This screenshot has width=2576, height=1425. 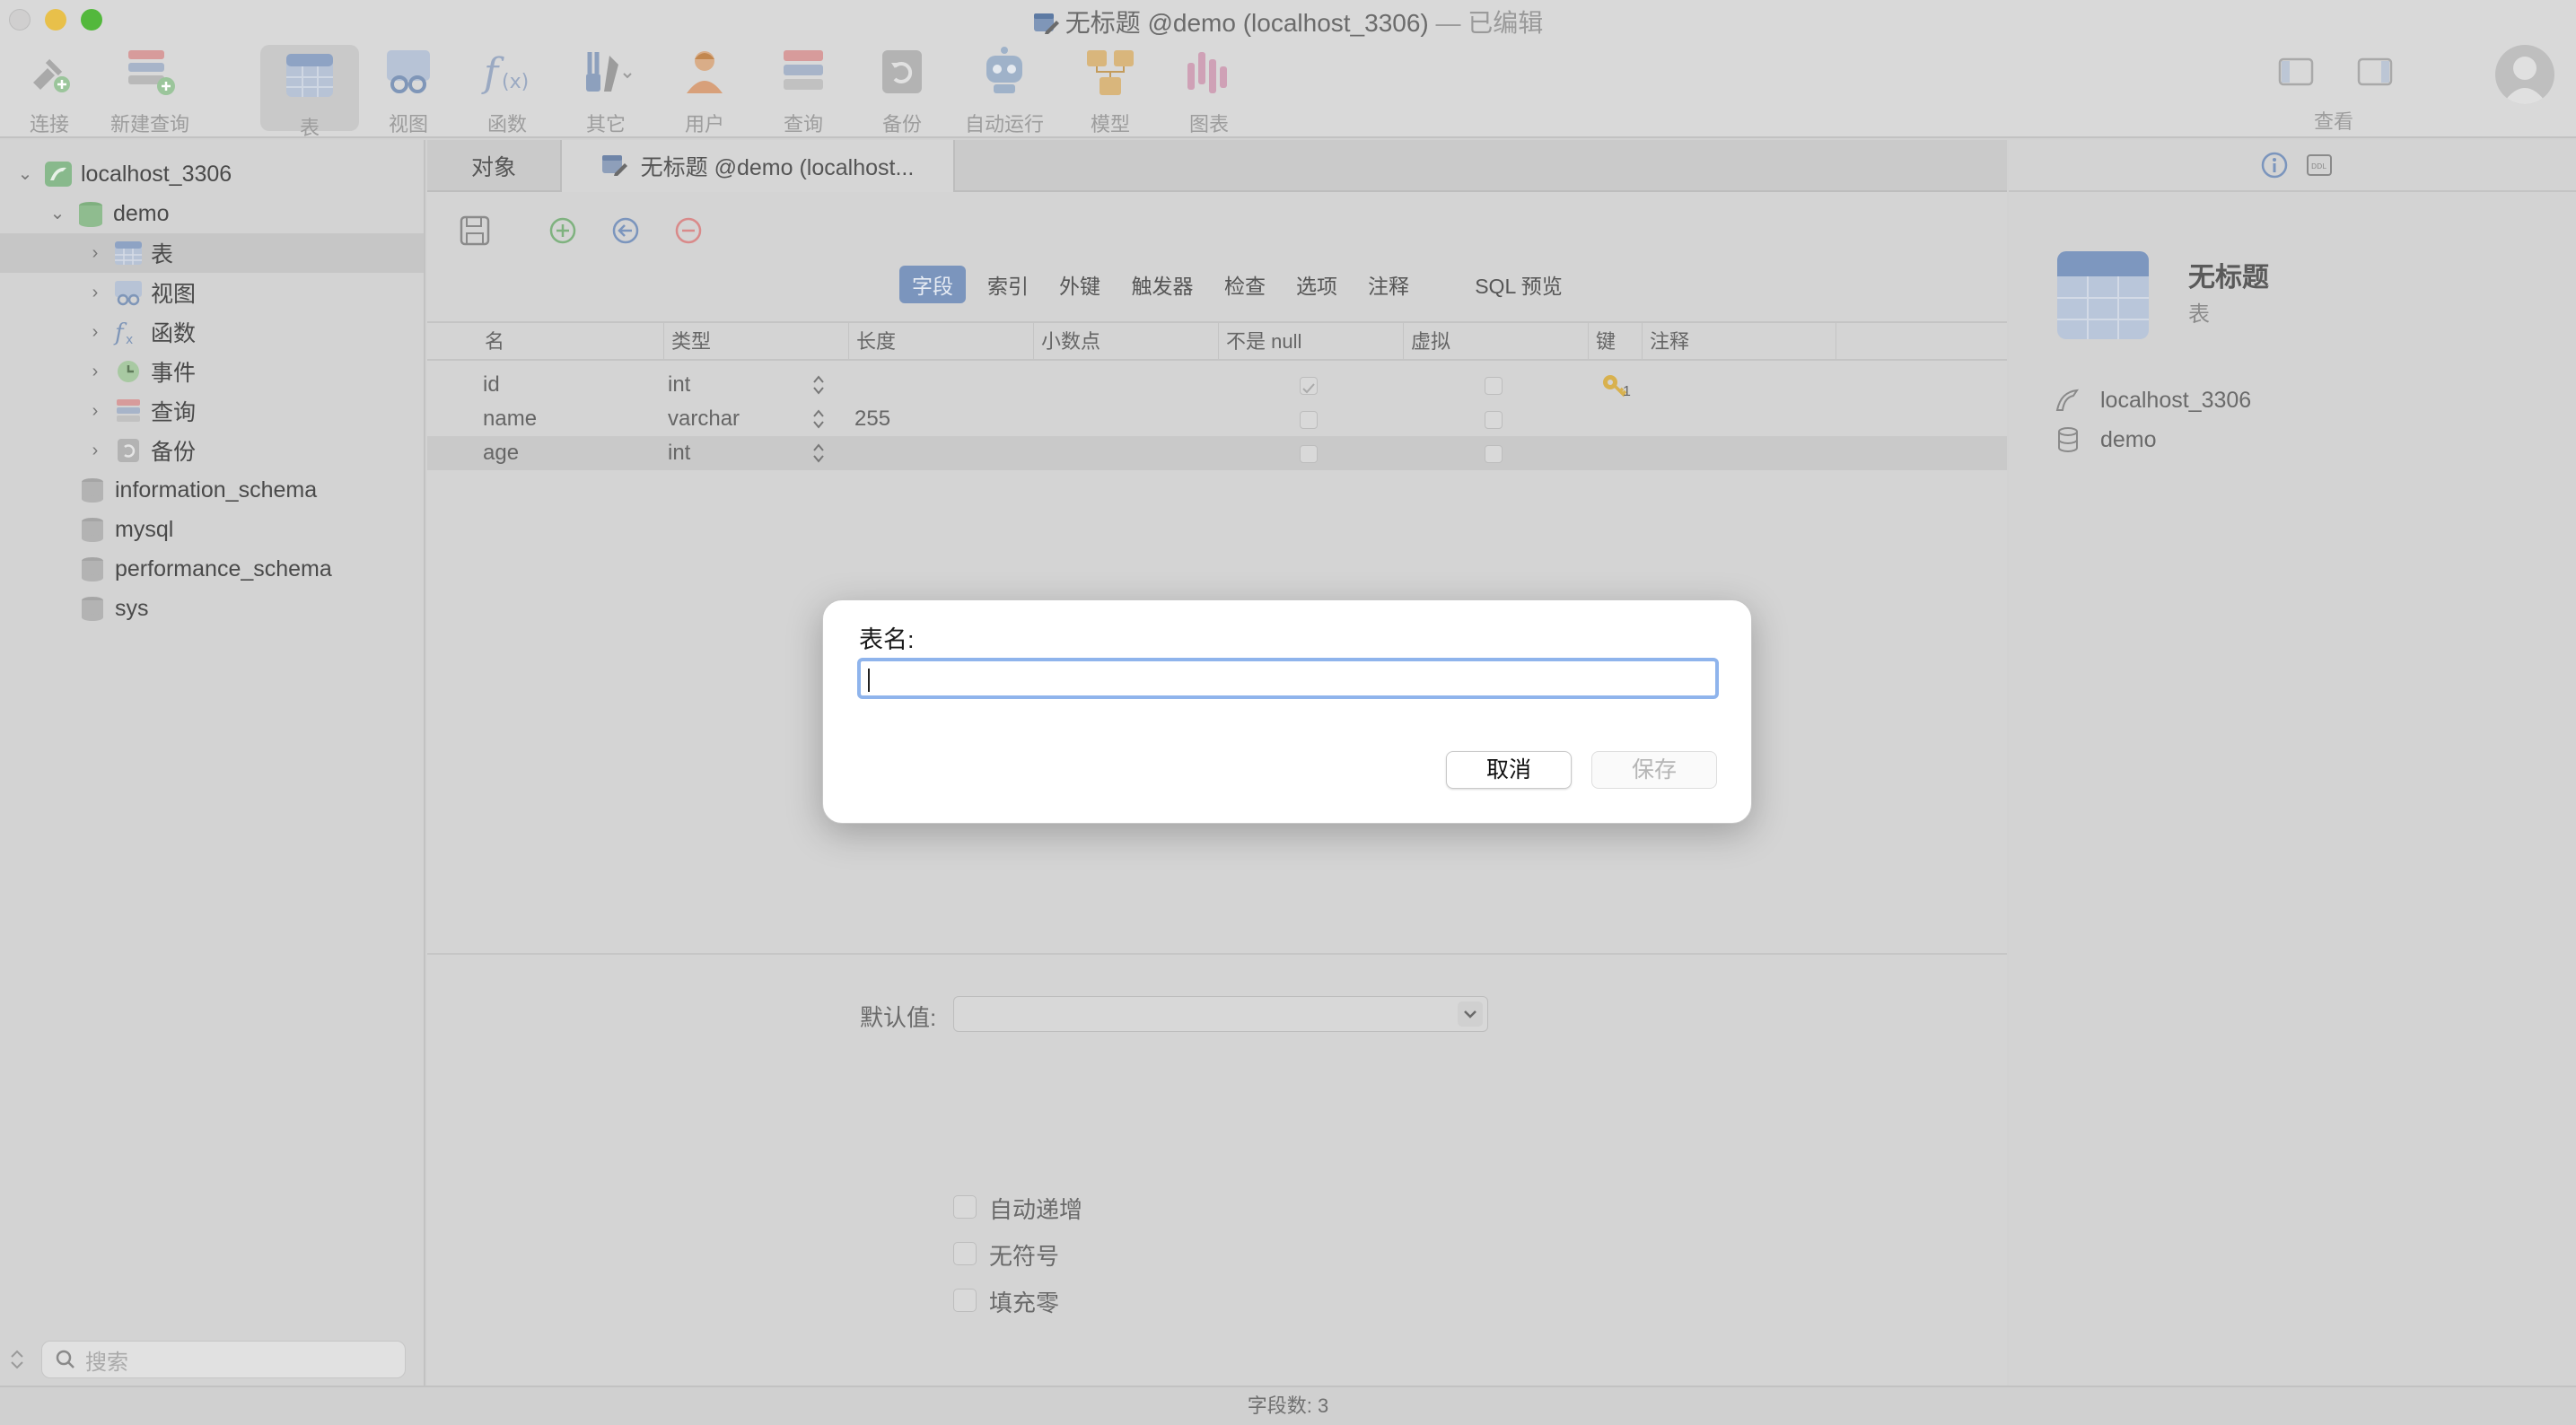 I want to click on sidebar-search-input: 搜索, so click(x=223, y=1359).